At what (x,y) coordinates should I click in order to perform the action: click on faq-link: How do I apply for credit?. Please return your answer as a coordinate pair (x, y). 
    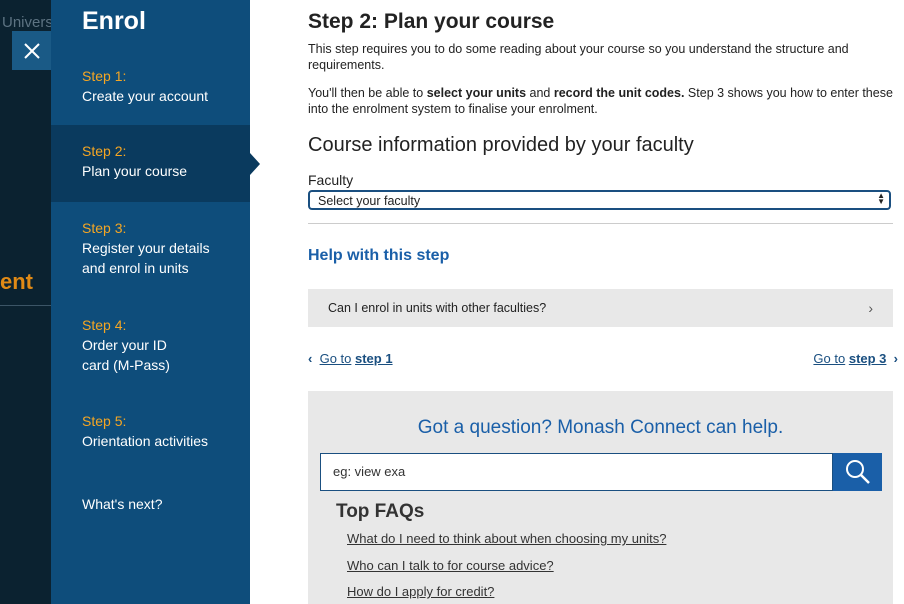
    Looking at the image, I should click on (420, 591).